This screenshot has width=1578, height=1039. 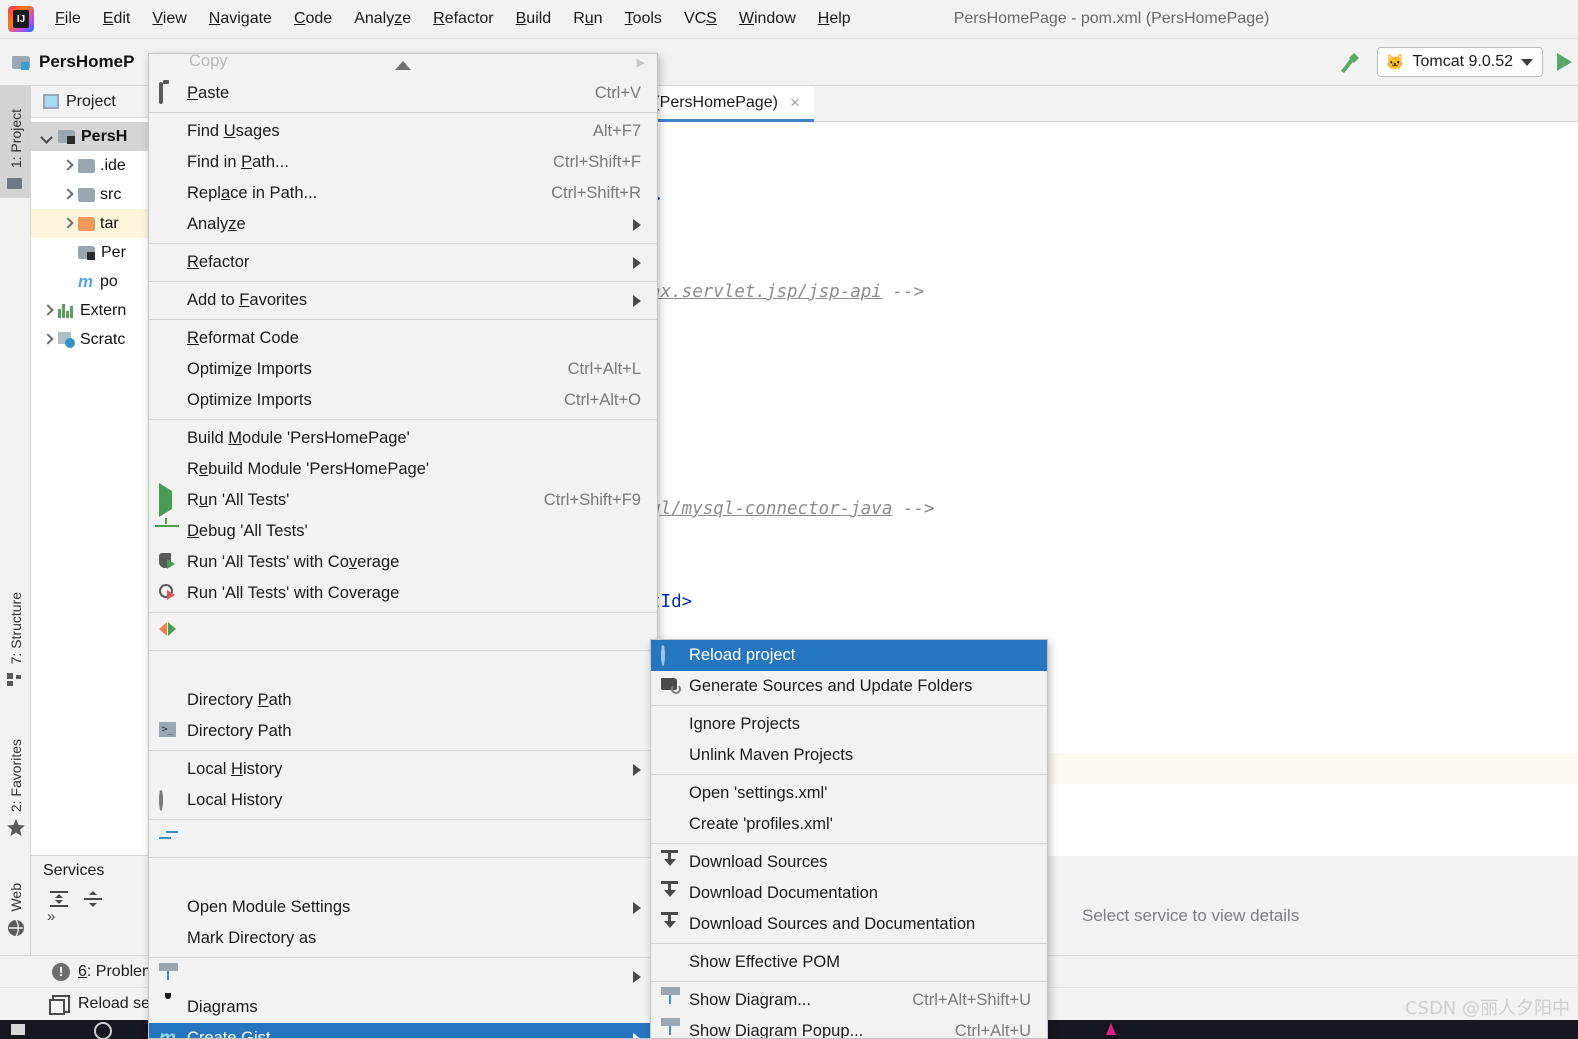 I want to click on menu-tools: Tools, so click(x=643, y=19).